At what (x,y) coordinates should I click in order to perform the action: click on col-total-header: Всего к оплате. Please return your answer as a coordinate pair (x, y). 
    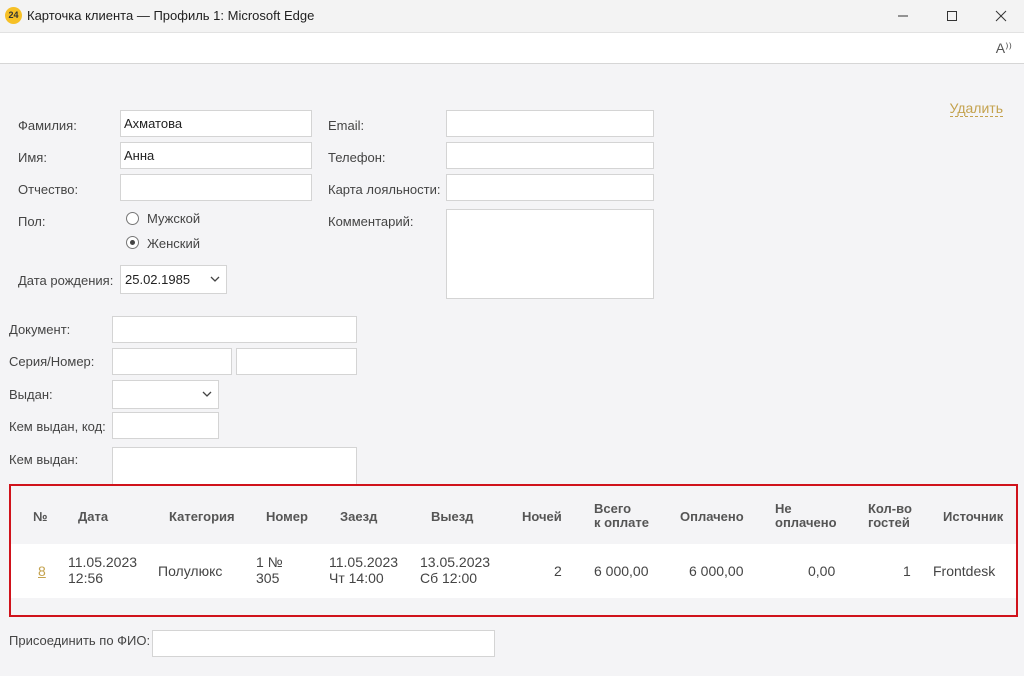
    Looking at the image, I should click on (621, 516).